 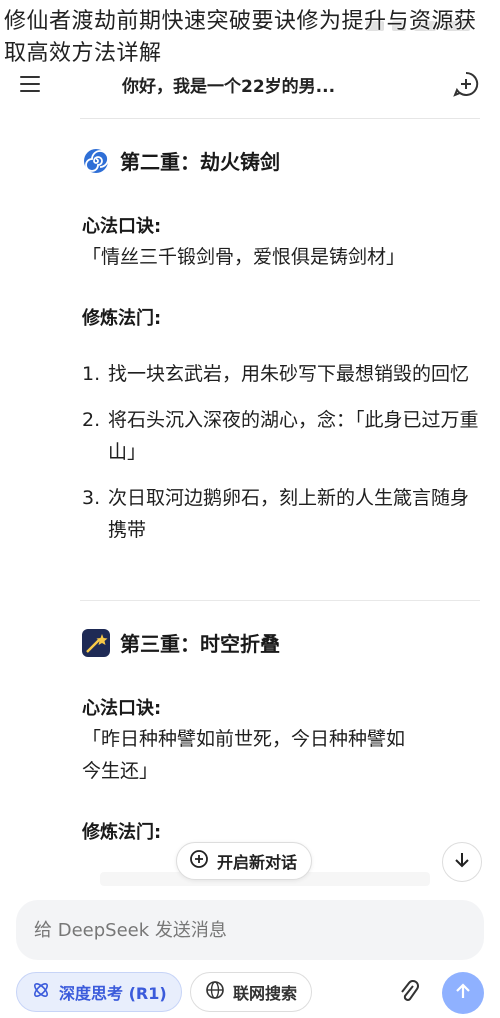 I want to click on section-heading-3: 第三重：时空折叠, so click(x=181, y=642).